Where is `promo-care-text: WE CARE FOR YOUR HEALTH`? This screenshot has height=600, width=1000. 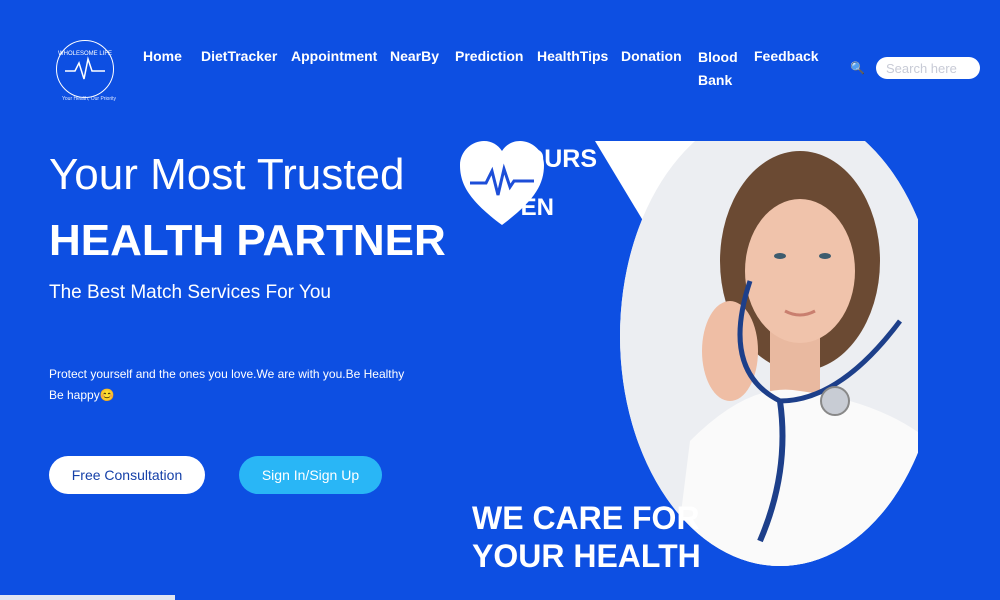 promo-care-text: WE CARE FOR YOUR HEALTH is located at coordinates (586, 537).